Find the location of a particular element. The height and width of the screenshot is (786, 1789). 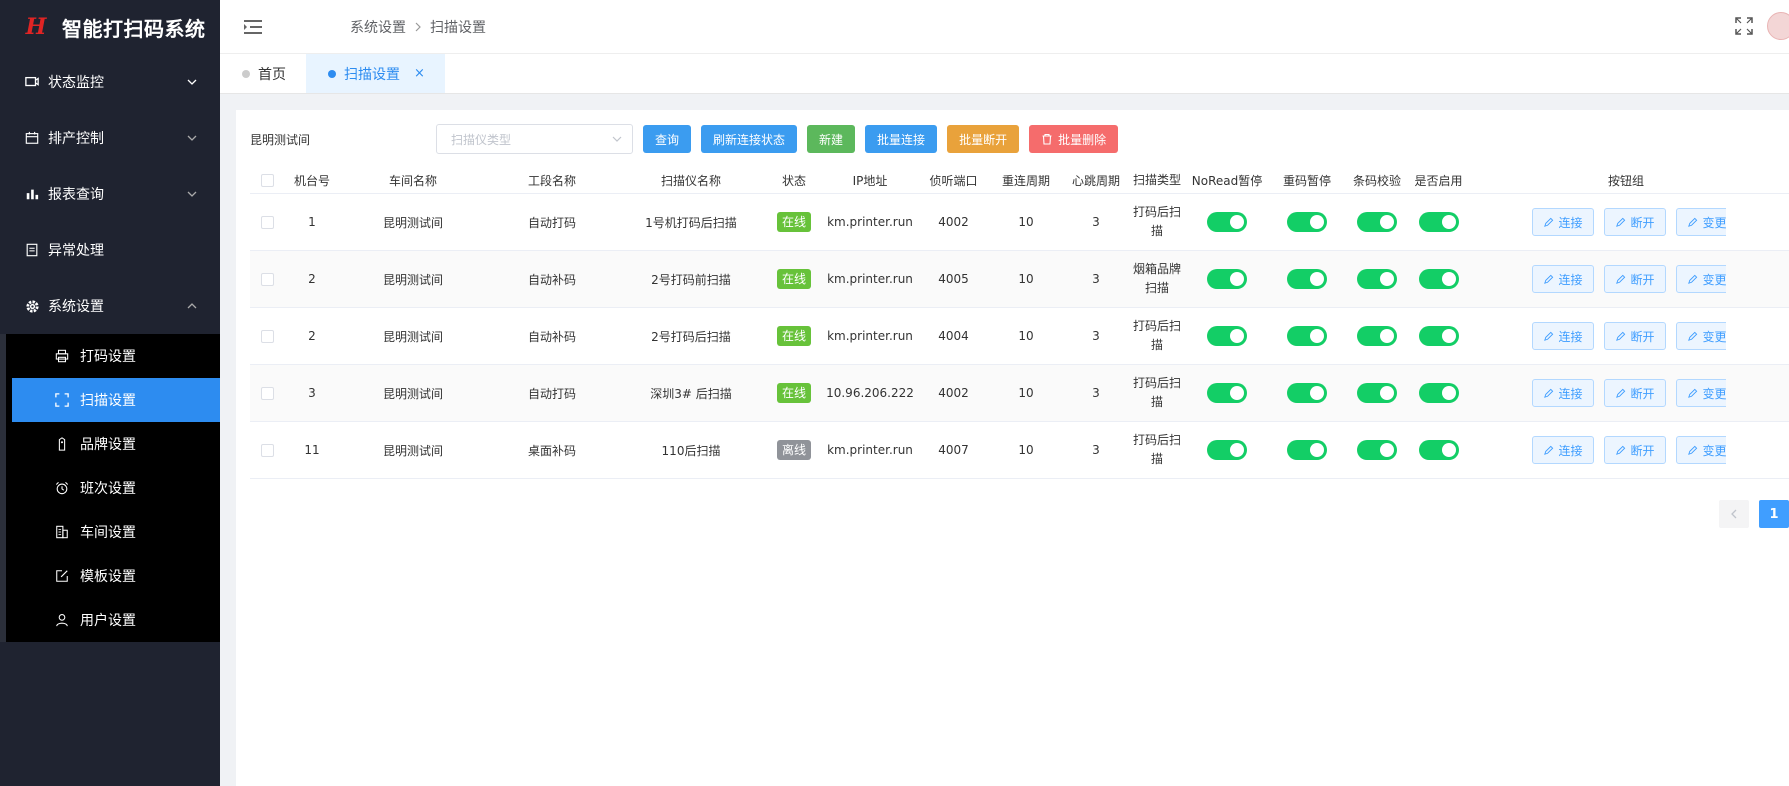

batch-connect-button: 批量连接 is located at coordinates (901, 139).